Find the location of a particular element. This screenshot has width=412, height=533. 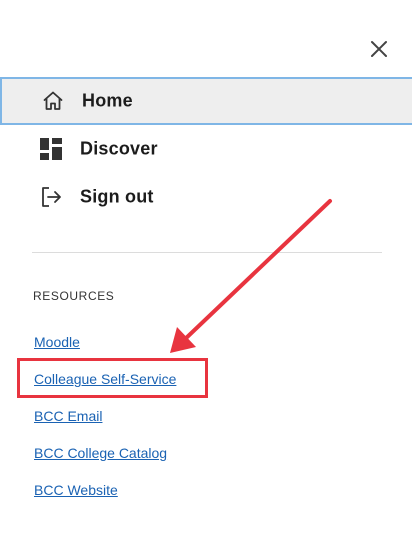

link-moodle: Moodle is located at coordinates (105, 350).